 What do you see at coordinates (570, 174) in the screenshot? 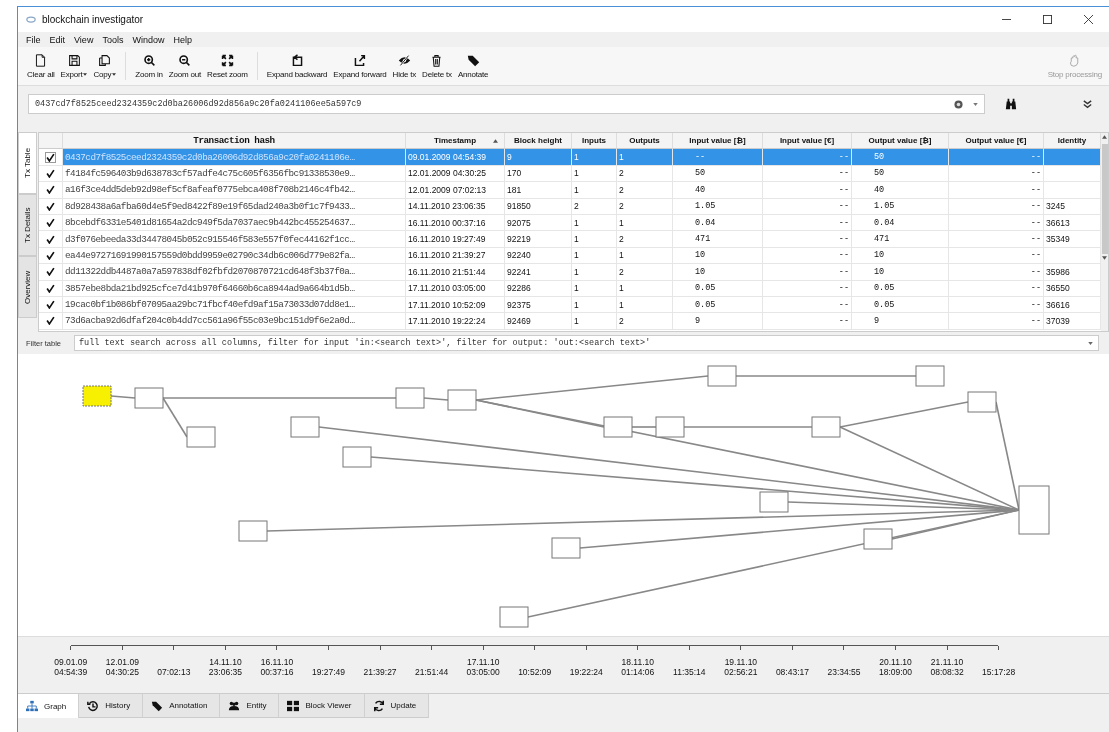
I see `table-row: f4184fc596403b9d638783cf57adfe4c75c605f6356fbc91338530e9… 12.01.2009 04:30:25 170 1 2 50 -- 50 --` at bounding box center [570, 174].